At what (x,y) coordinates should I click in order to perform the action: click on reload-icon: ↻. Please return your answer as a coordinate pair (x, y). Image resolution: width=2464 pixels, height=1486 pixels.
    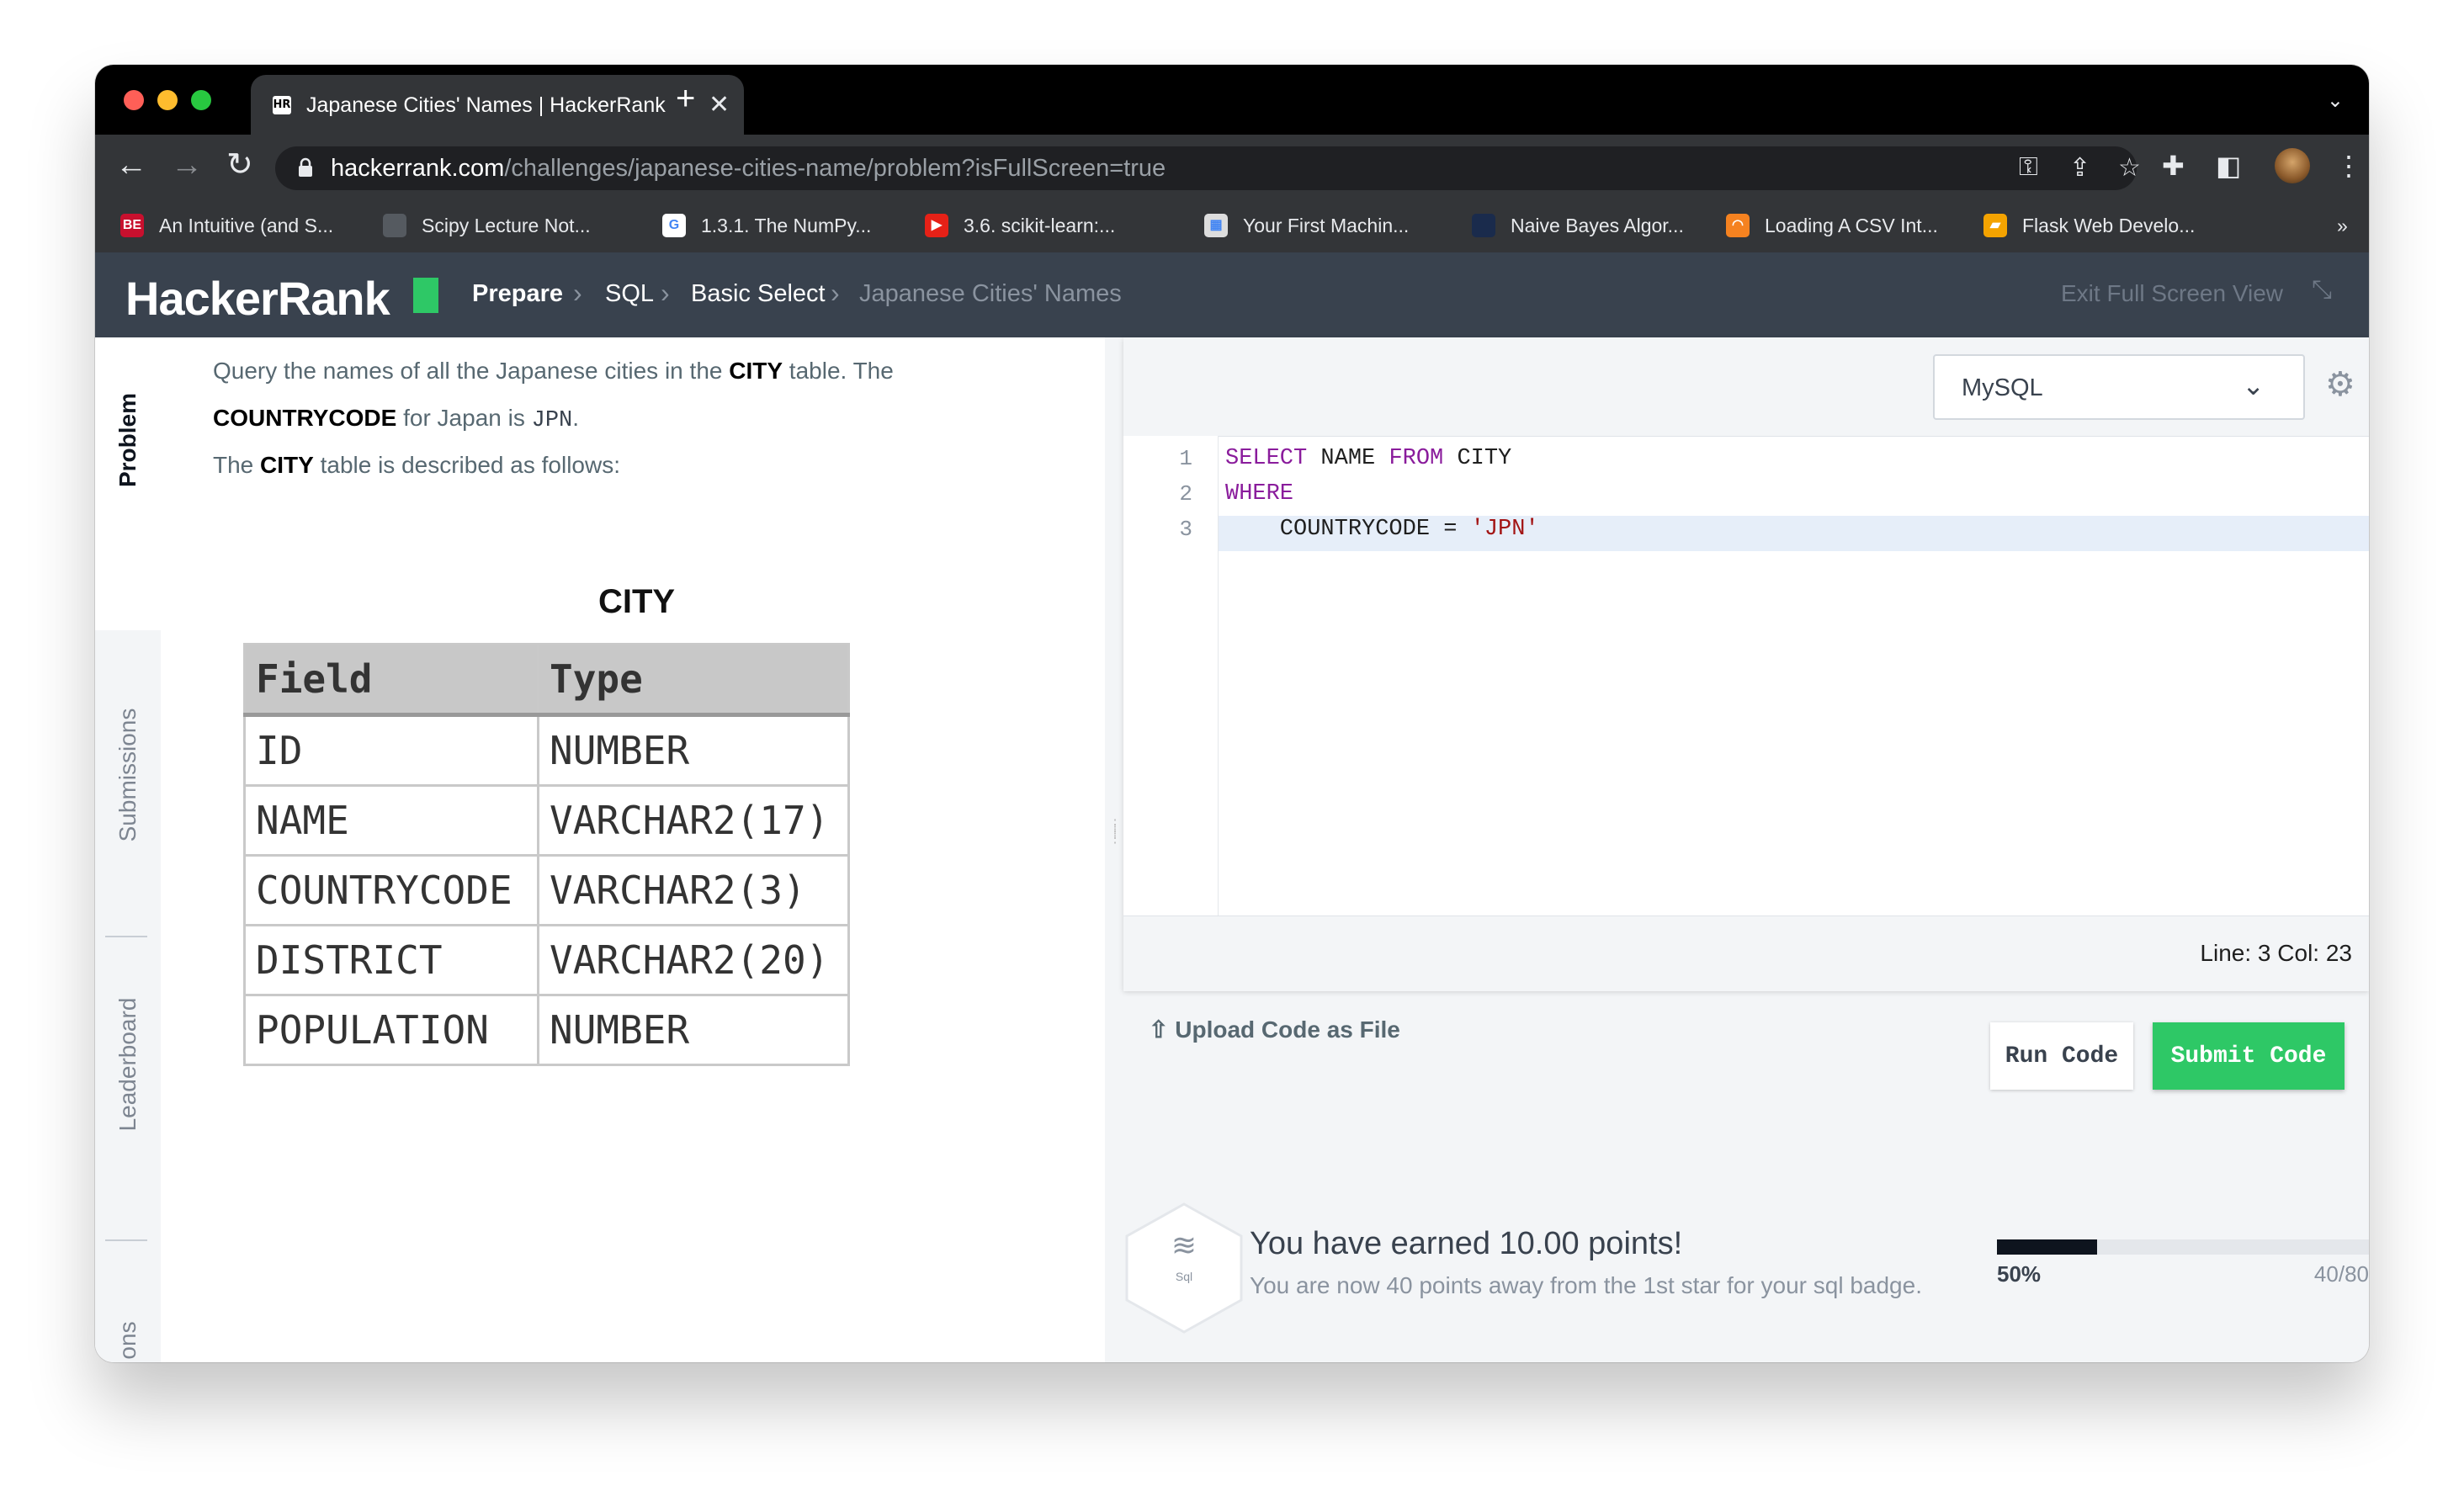
    Looking at the image, I should click on (239, 165).